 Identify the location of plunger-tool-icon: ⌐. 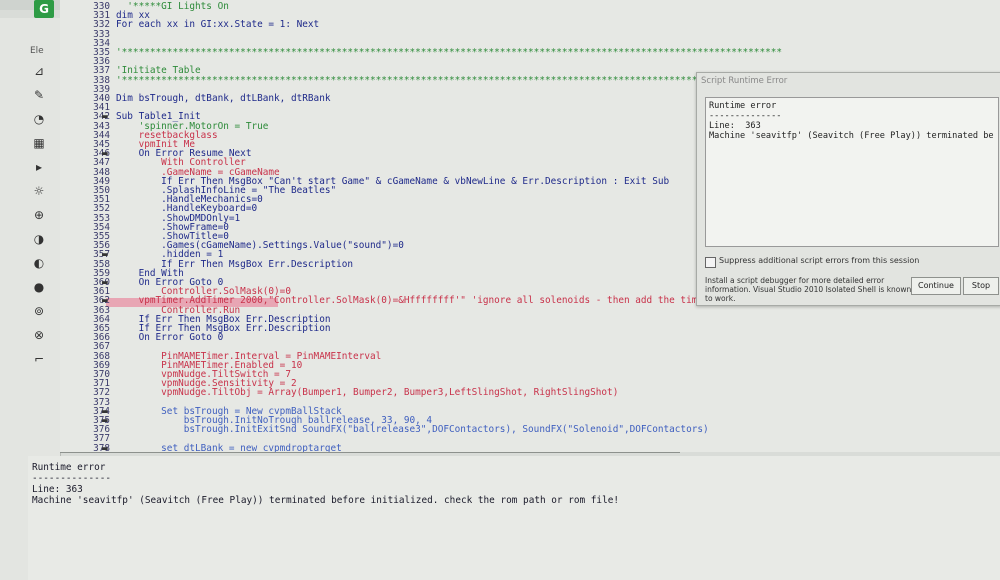
(39, 359).